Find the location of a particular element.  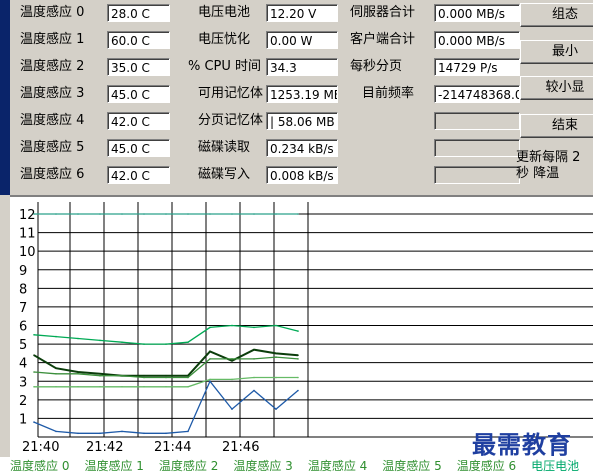

metric-value-field: 1253.19 MB is located at coordinates (302, 94).